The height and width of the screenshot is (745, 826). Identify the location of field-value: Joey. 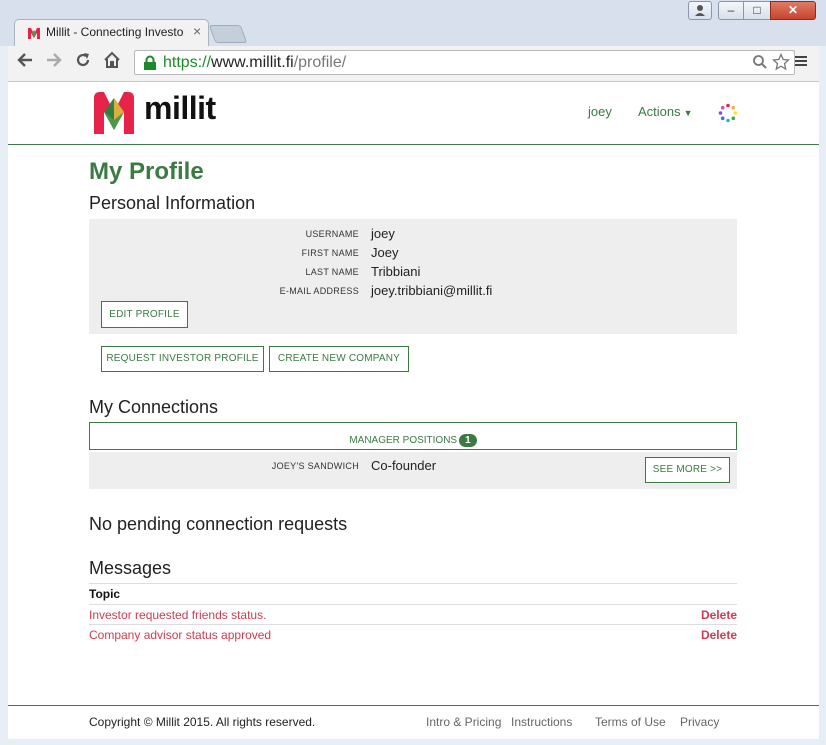
(385, 252).